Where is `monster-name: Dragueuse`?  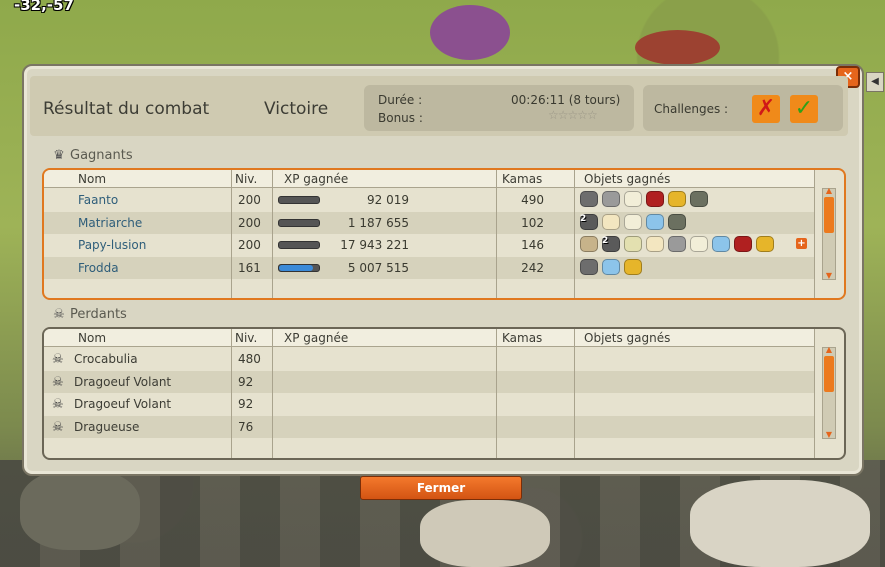
monster-name: Dragueuse is located at coordinates (107, 426).